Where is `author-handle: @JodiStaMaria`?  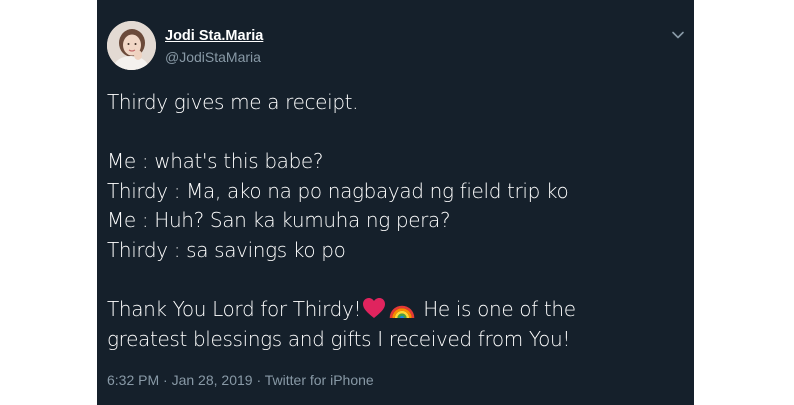 author-handle: @JodiStaMaria is located at coordinates (213, 57).